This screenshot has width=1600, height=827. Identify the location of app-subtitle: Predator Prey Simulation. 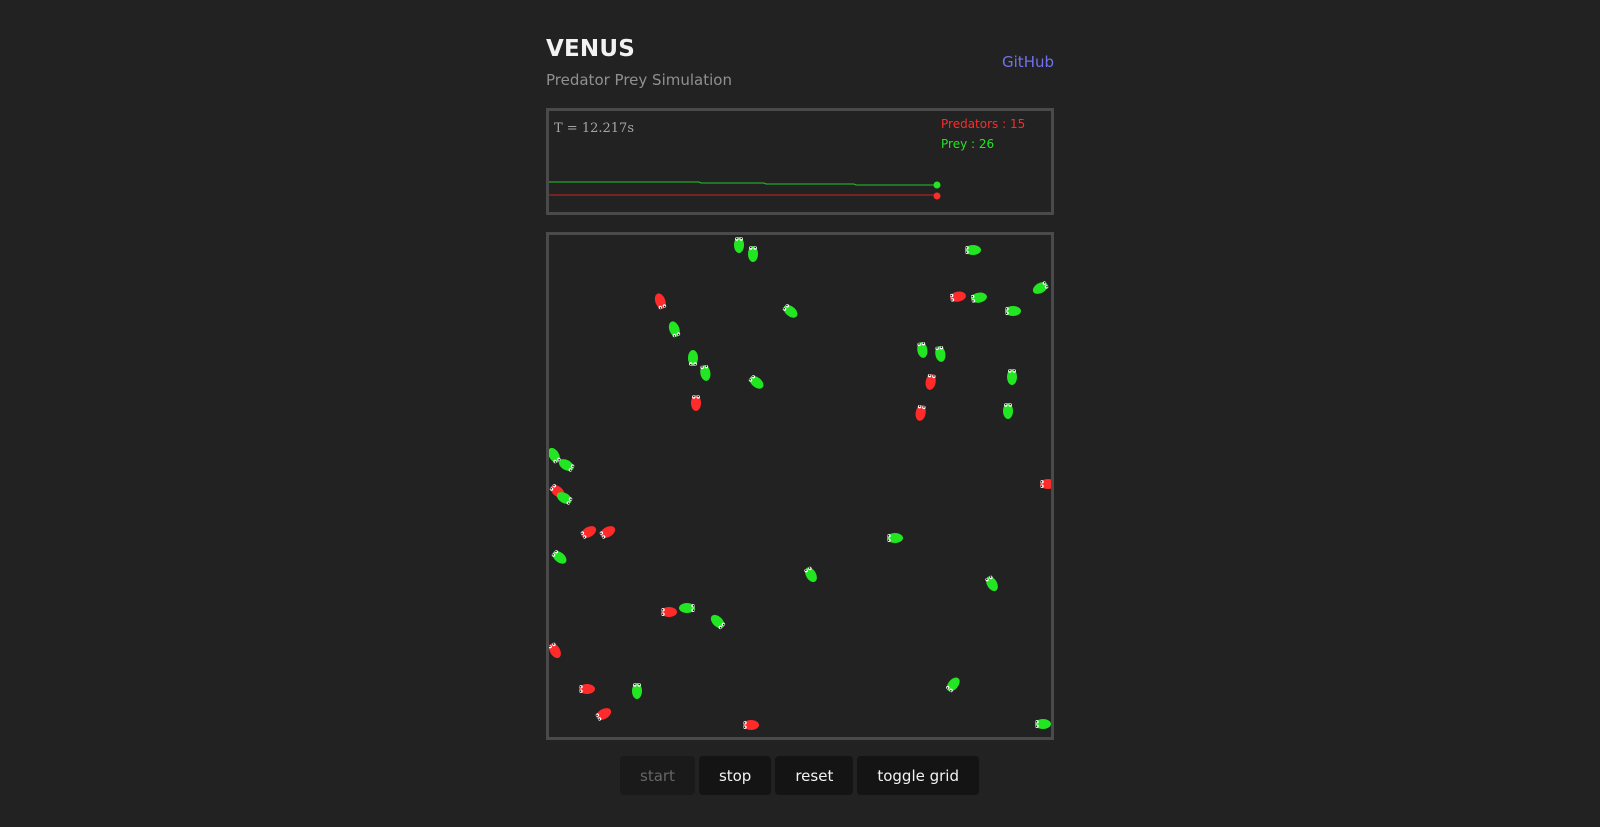
(639, 80).